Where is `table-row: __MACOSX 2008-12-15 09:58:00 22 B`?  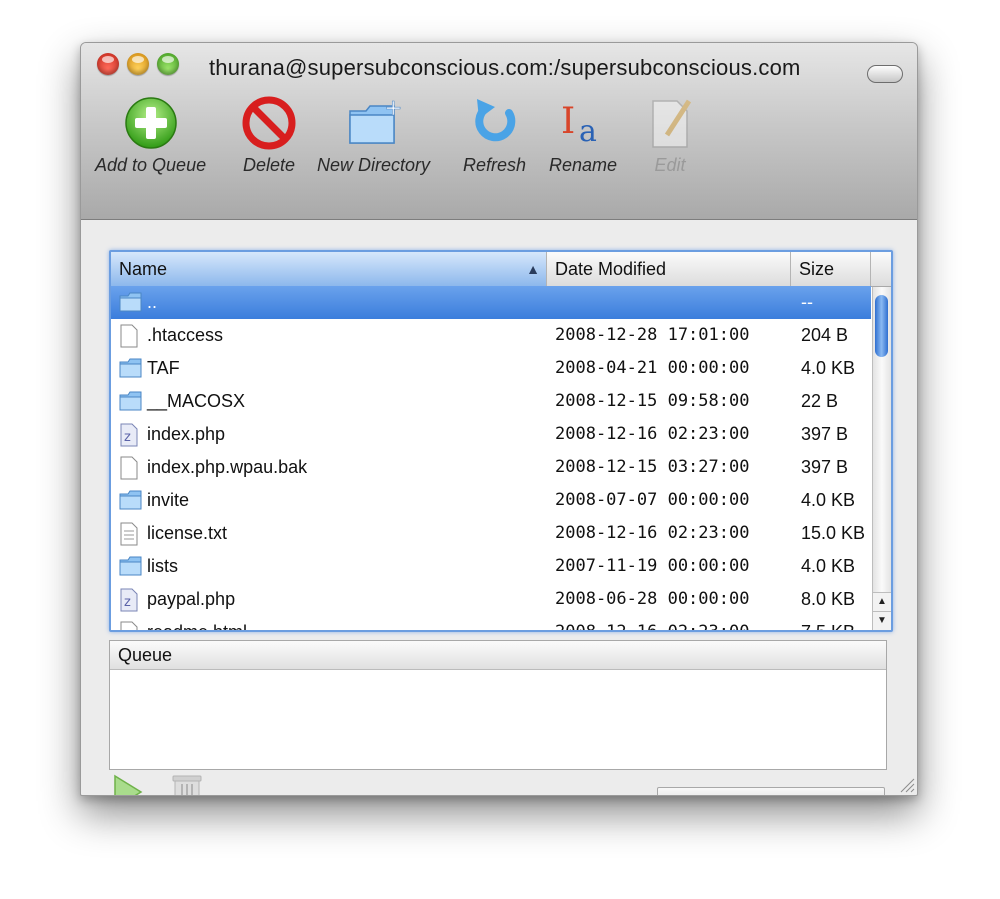 table-row: __MACOSX 2008-12-15 09:58:00 22 B is located at coordinates (491, 401).